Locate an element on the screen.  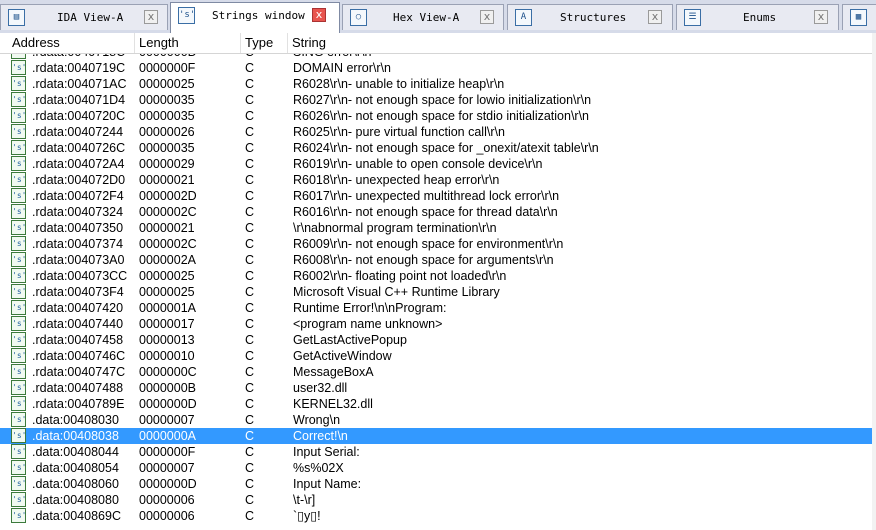
tab-ida-view-a: ▤ IDA View-A x is located at coordinates (84, 17).